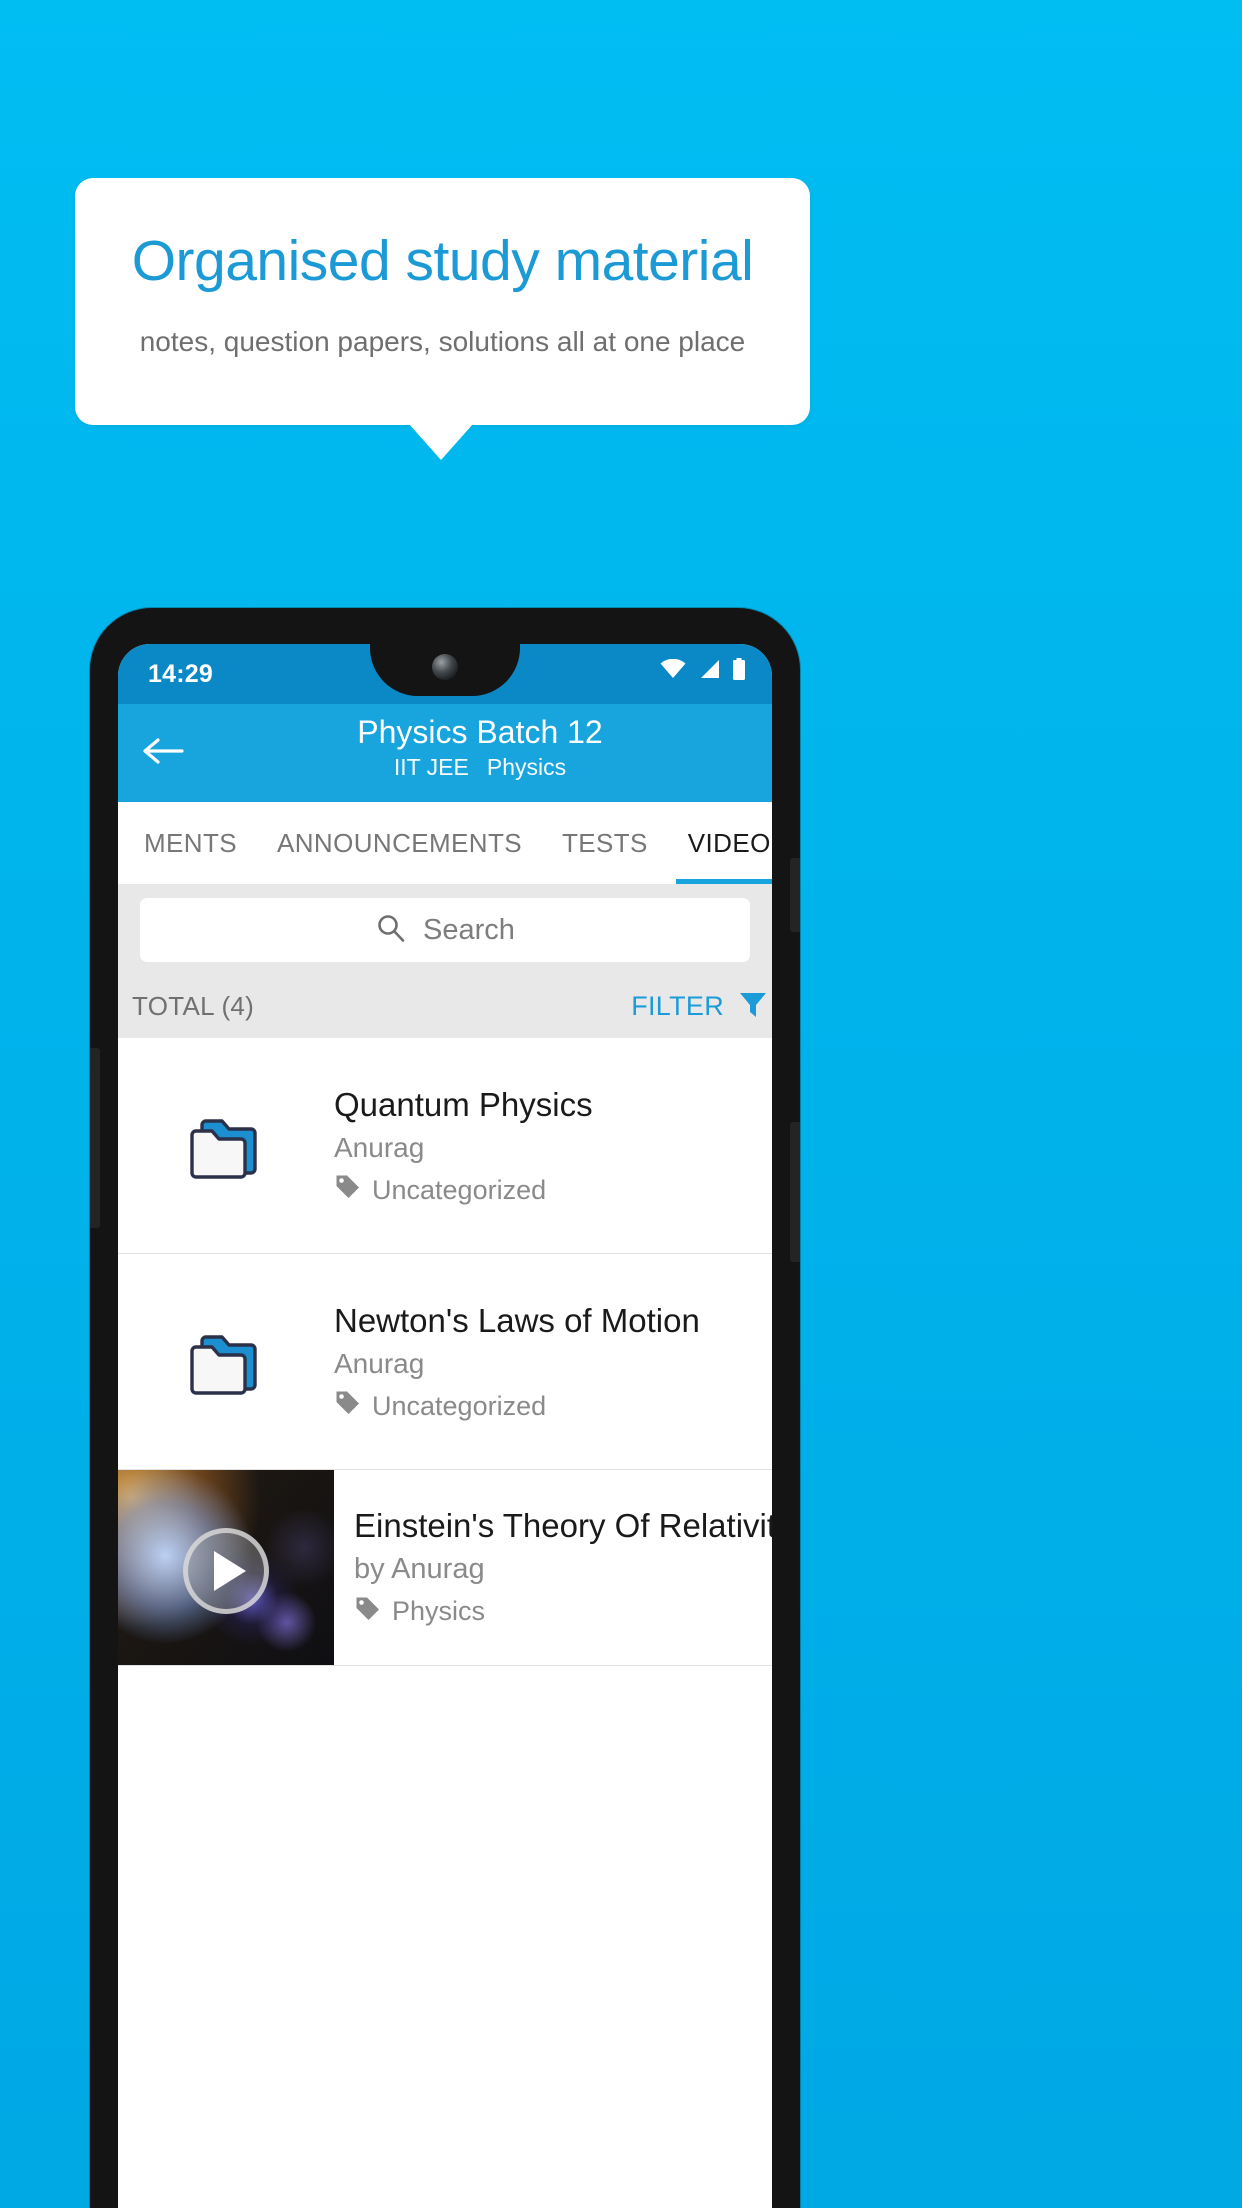 The image size is (1242, 2208). What do you see at coordinates (399, 843) in the screenshot?
I see `tab-announcements: ANNOUNCEMENTS` at bounding box center [399, 843].